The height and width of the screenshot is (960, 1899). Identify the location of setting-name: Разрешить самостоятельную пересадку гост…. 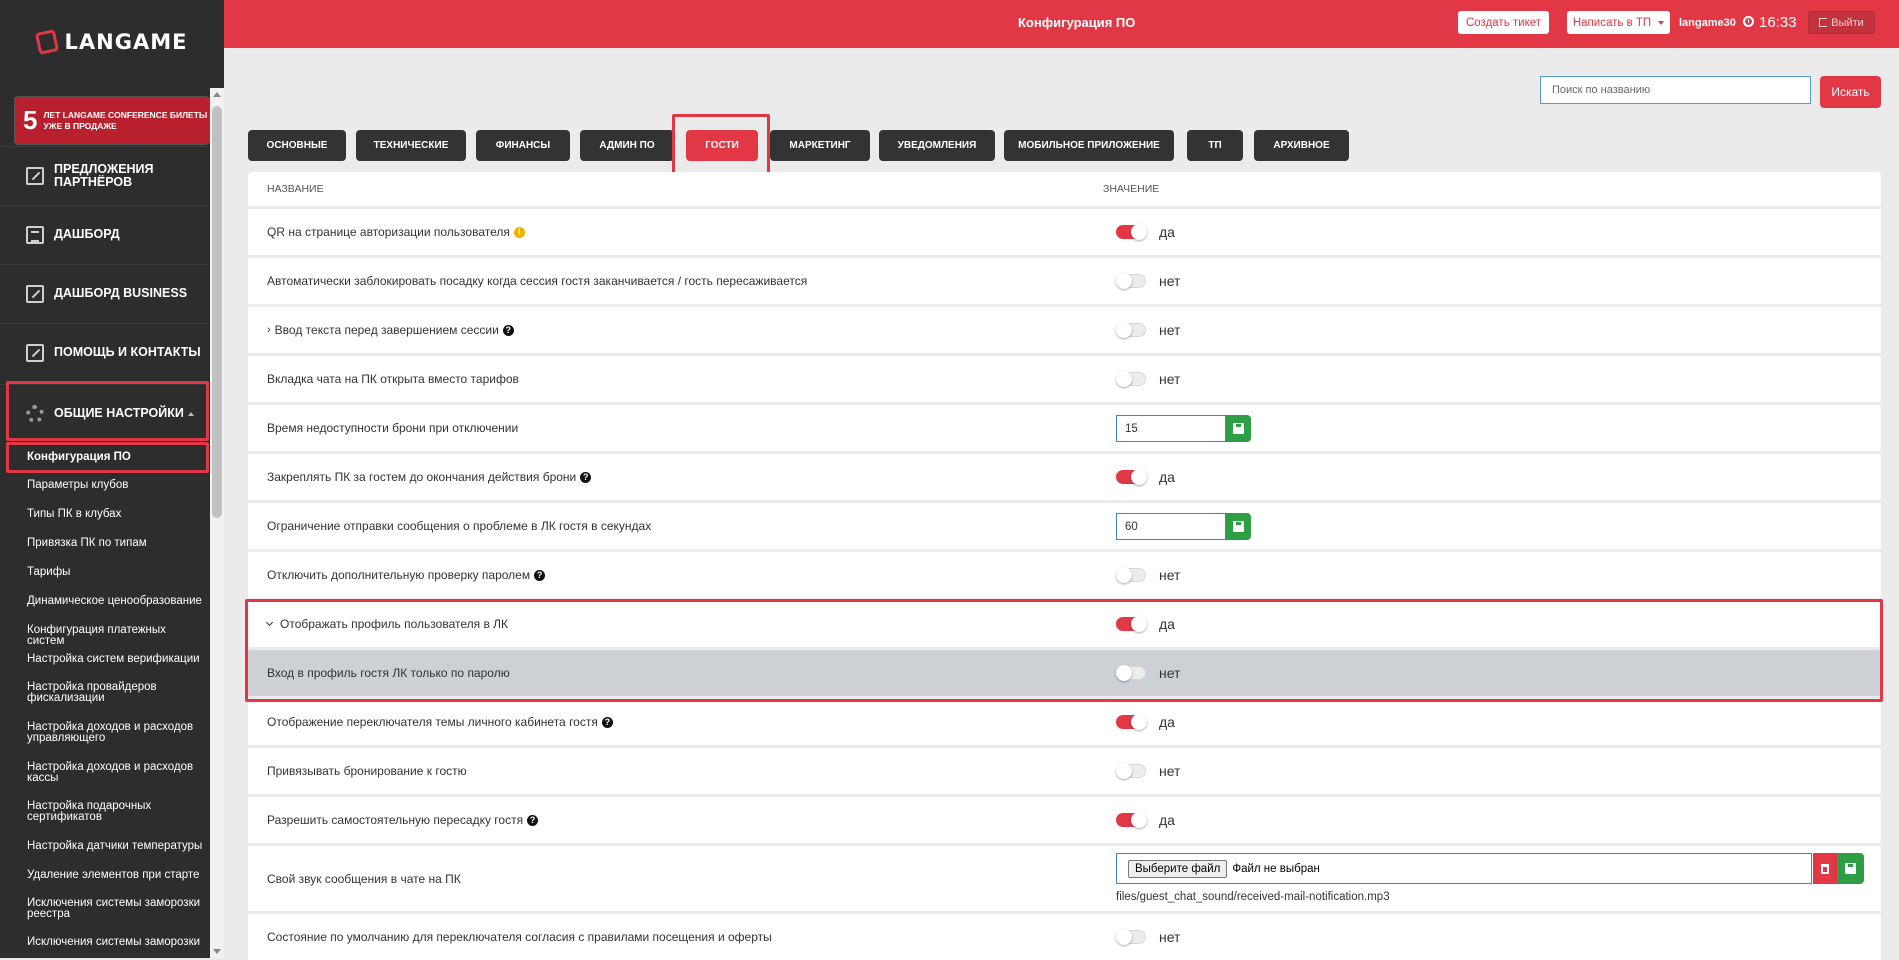
(403, 820).